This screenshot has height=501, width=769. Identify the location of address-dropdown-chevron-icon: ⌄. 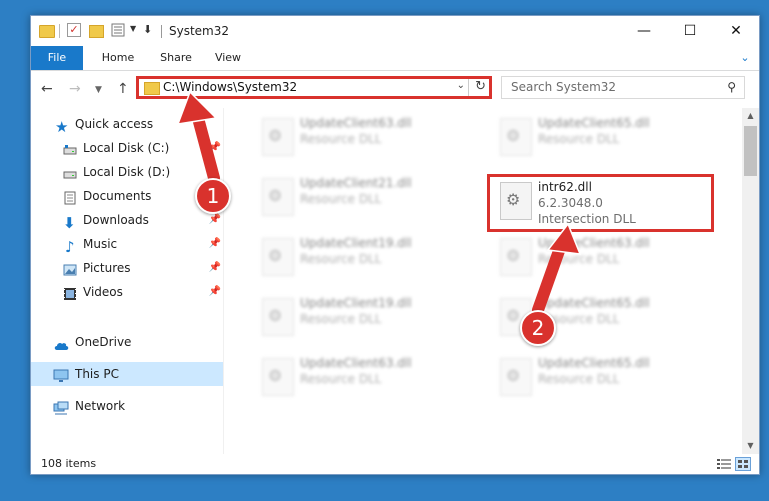
(461, 85).